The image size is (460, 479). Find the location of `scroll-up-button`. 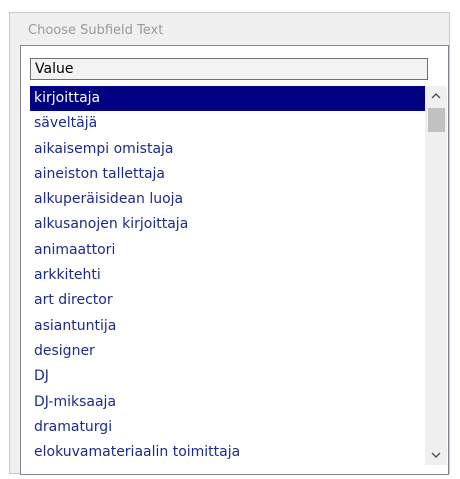

scroll-up-button is located at coordinates (436, 96).